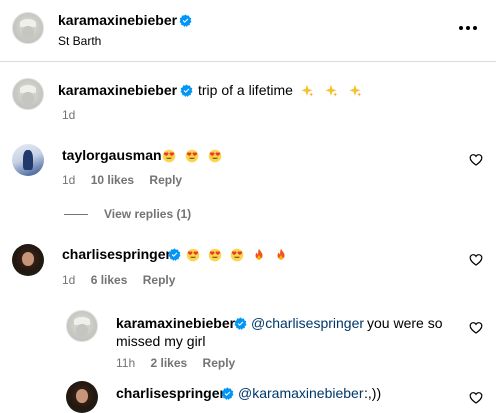 The image size is (496, 413). Describe the element at coordinates (117, 20) in the screenshot. I see `header-username: karamaxinebieber` at that location.